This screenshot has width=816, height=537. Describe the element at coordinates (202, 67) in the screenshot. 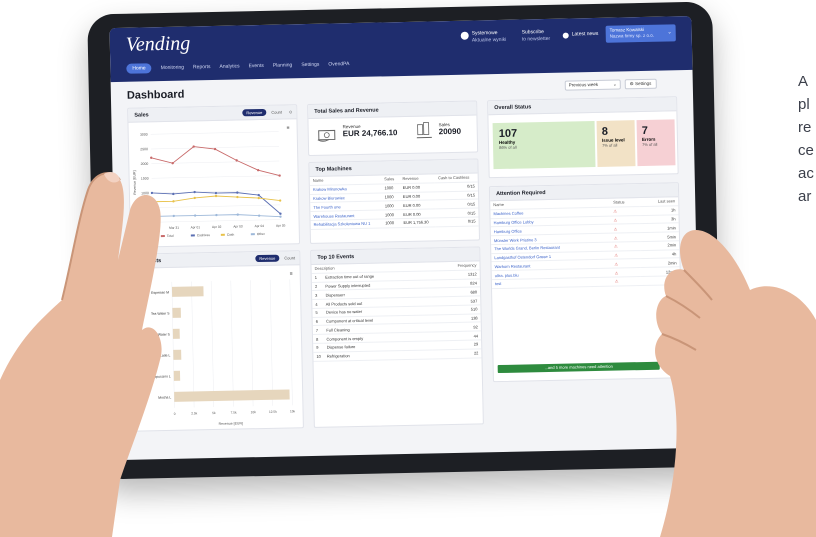

I see `nav-reports: Reports` at that location.